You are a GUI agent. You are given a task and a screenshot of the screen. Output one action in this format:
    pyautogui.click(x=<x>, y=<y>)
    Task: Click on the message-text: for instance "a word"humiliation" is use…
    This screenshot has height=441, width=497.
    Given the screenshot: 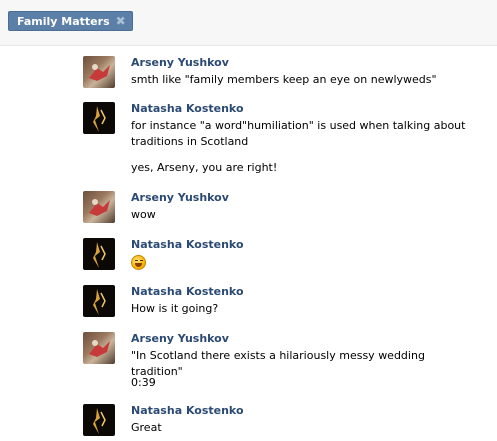 What is the action you would take?
    pyautogui.click(x=298, y=133)
    